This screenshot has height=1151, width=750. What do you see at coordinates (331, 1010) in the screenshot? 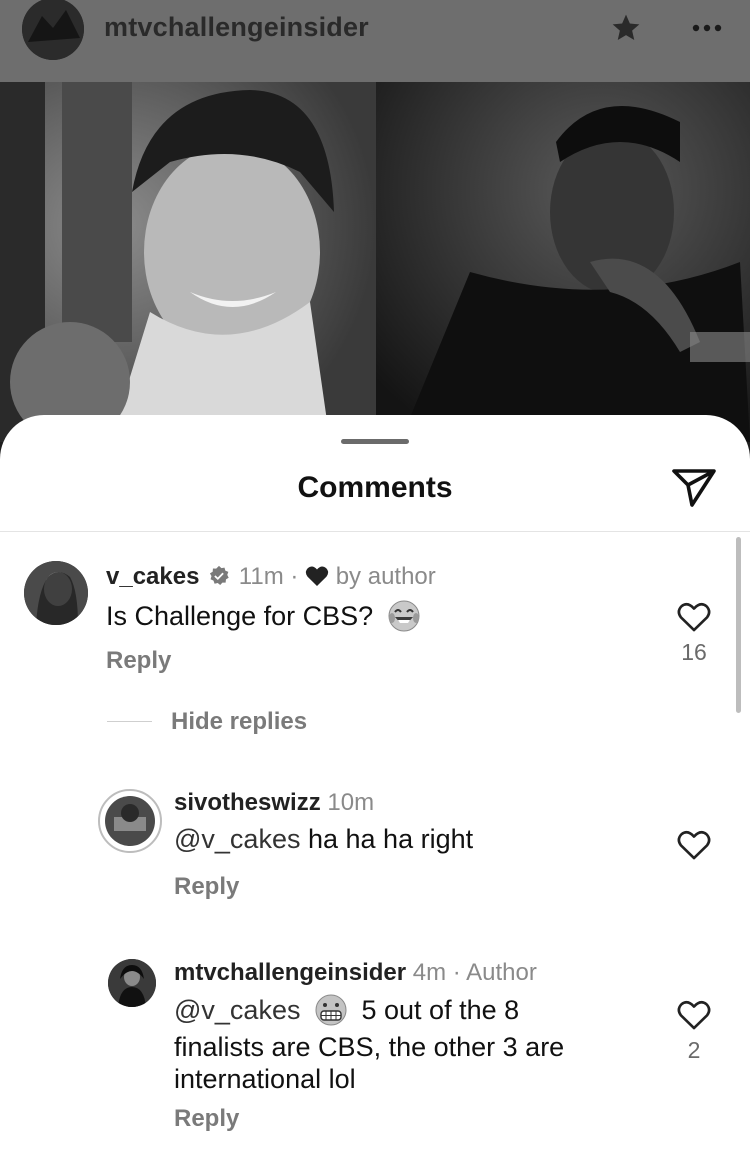
I see `grimacing-emoji` at bounding box center [331, 1010].